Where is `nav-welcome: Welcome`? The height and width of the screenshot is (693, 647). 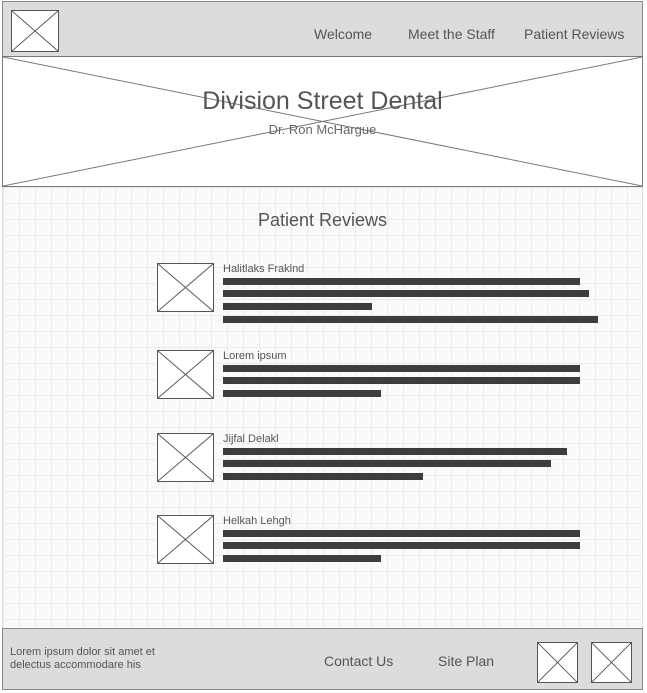 nav-welcome: Welcome is located at coordinates (343, 34).